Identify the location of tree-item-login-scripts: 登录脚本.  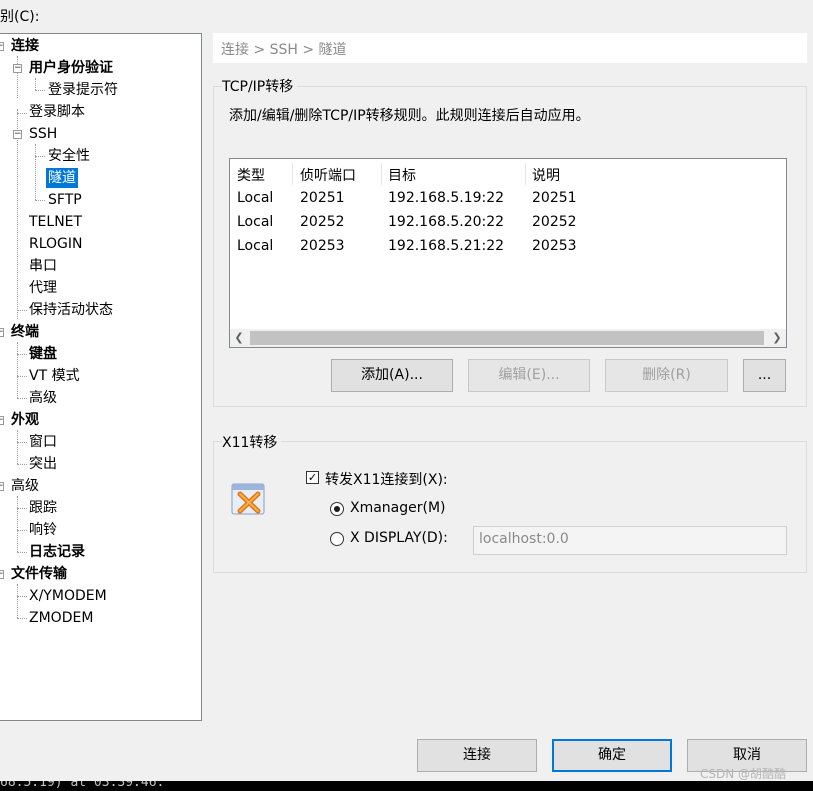
(57, 112).